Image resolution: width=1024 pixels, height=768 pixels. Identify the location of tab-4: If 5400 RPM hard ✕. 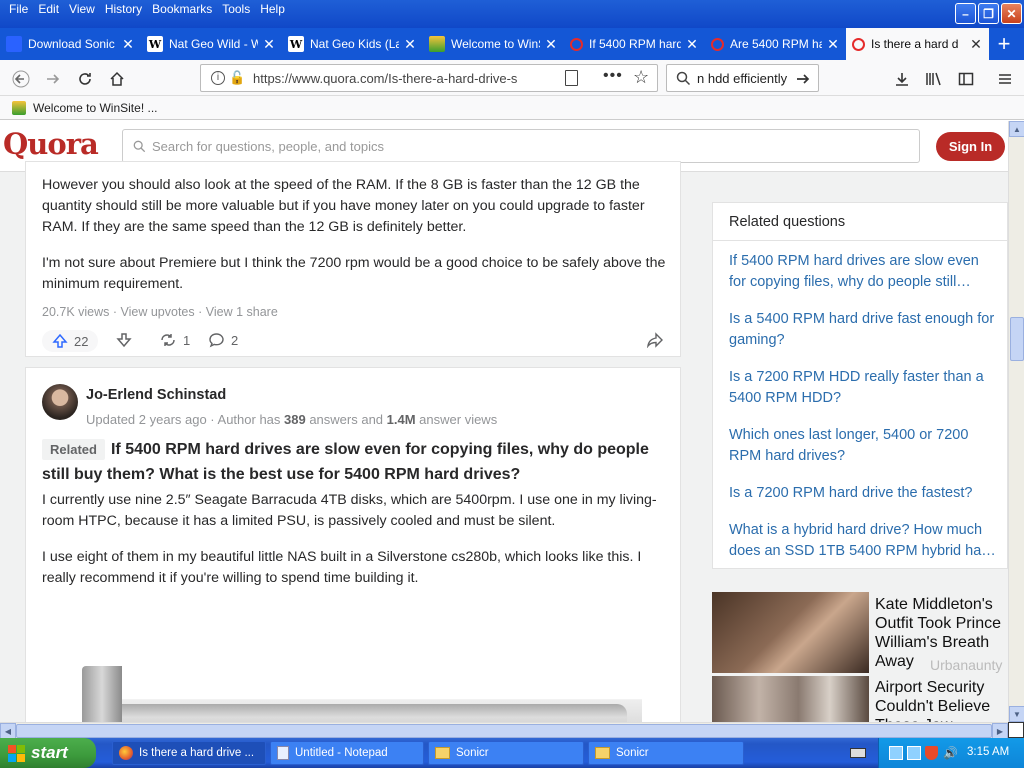
(634, 44).